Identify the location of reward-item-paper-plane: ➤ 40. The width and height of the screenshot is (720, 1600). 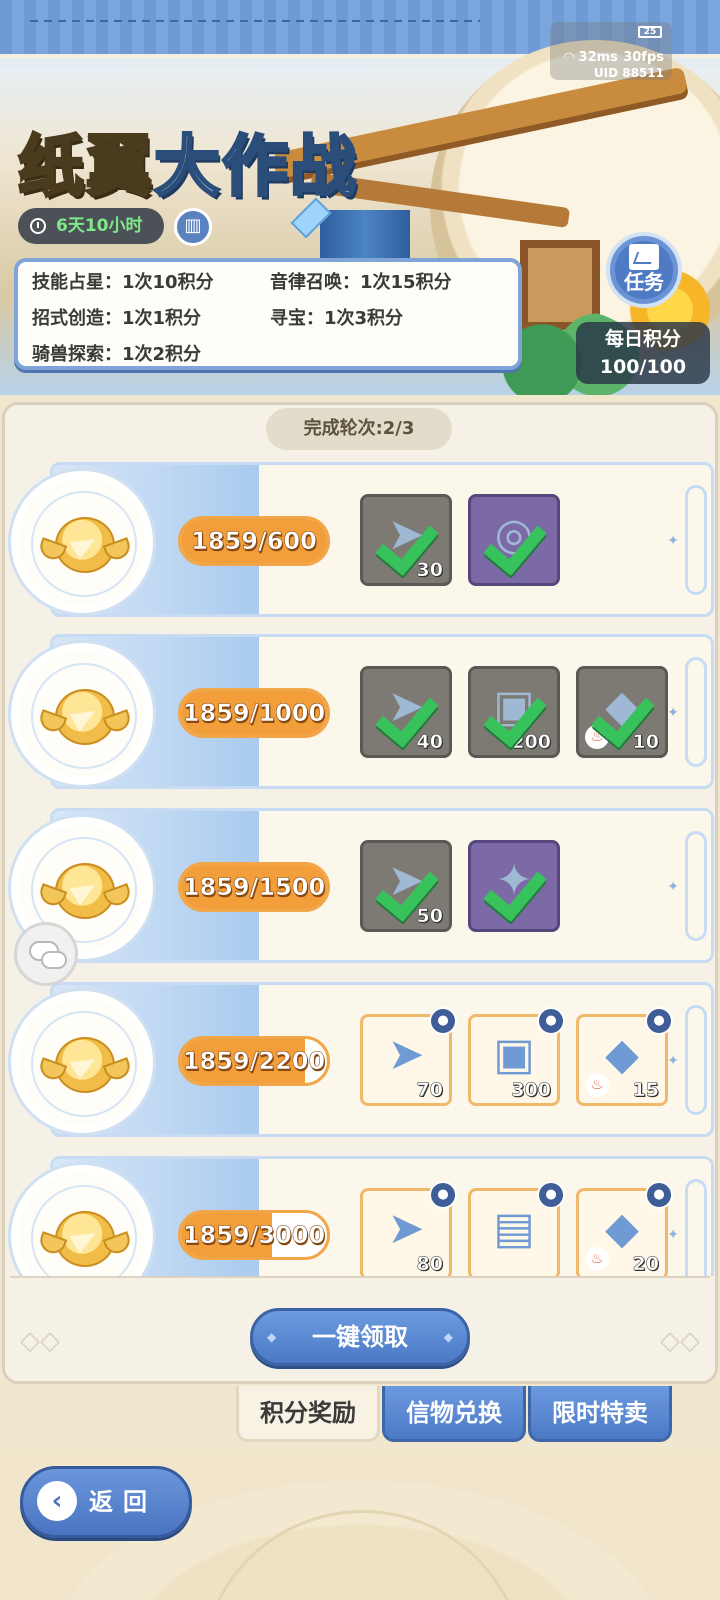
(406, 712).